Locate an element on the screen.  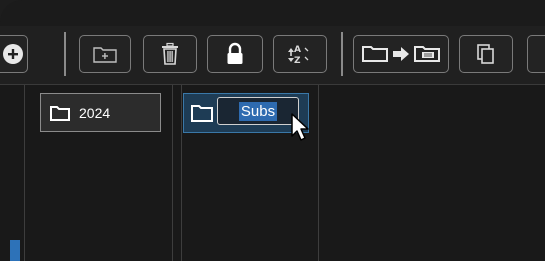
delete-button is located at coordinates (170, 54).